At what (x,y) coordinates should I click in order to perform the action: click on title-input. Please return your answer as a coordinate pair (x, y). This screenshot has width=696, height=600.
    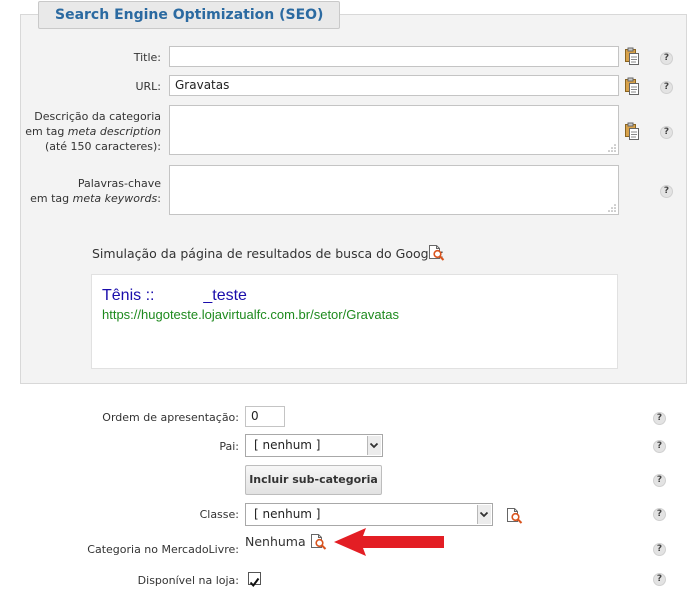
    Looking at the image, I should click on (394, 56).